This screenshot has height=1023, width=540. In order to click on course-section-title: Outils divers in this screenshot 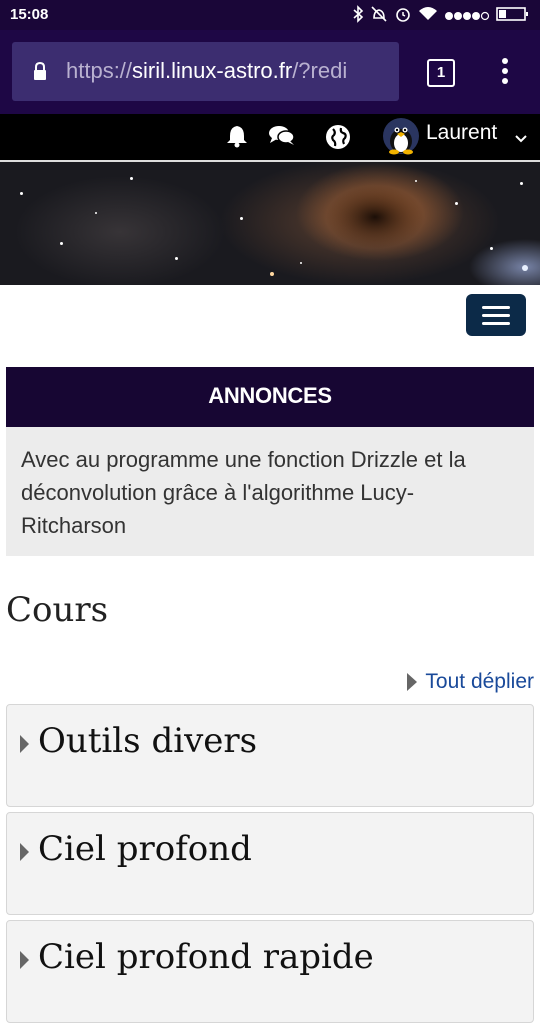, I will do `click(148, 741)`.